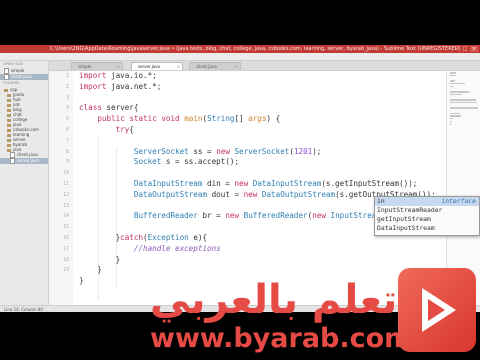 The image size is (480, 360). I want to click on autocomplete-item: getInputStream, so click(427, 219).